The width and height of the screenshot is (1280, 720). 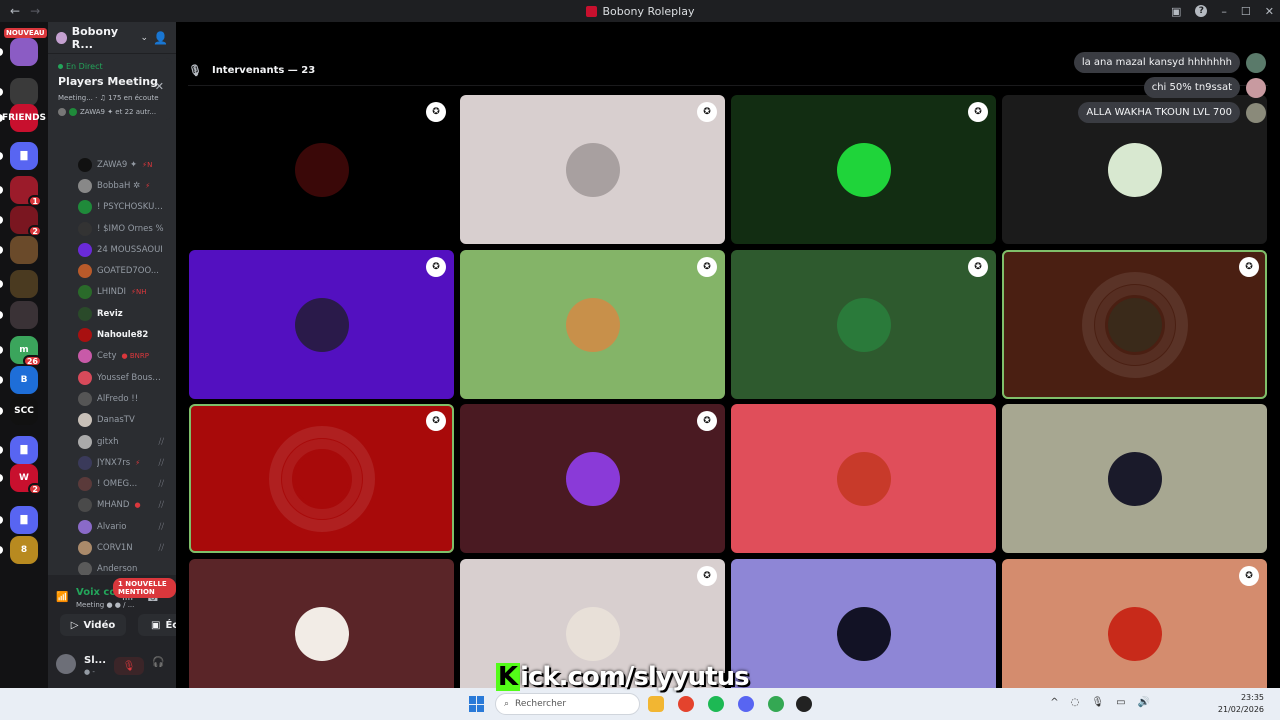 I want to click on voice-member: gitxh ⧸⧸, so click(x=112, y=441).